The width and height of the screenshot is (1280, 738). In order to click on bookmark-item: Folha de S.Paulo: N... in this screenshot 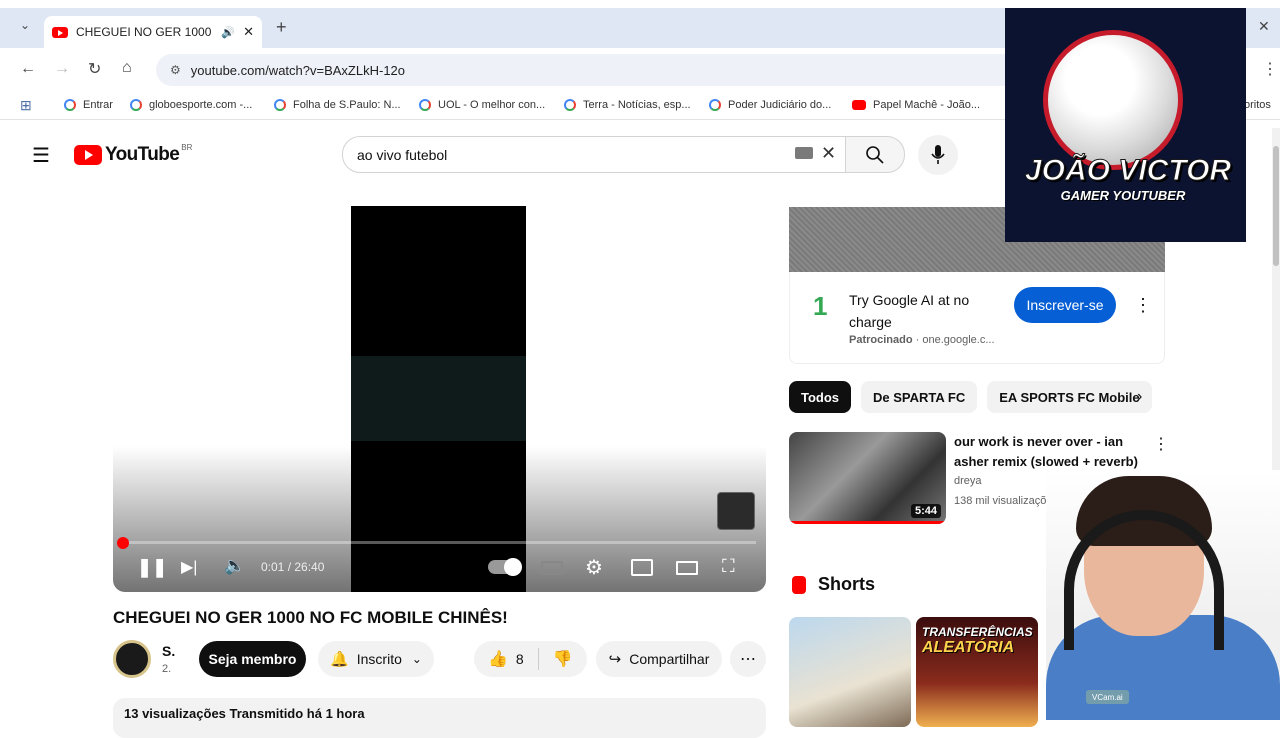, I will do `click(337, 105)`.